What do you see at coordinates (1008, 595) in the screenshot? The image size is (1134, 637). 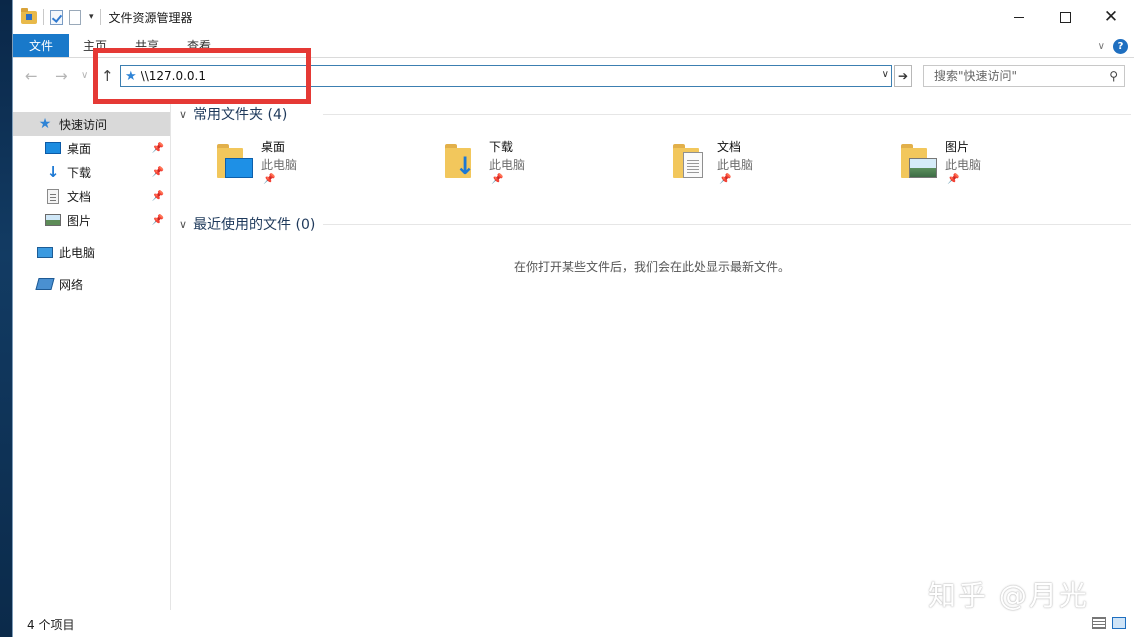 I see `watermark-text: 知乎 @月光` at bounding box center [1008, 595].